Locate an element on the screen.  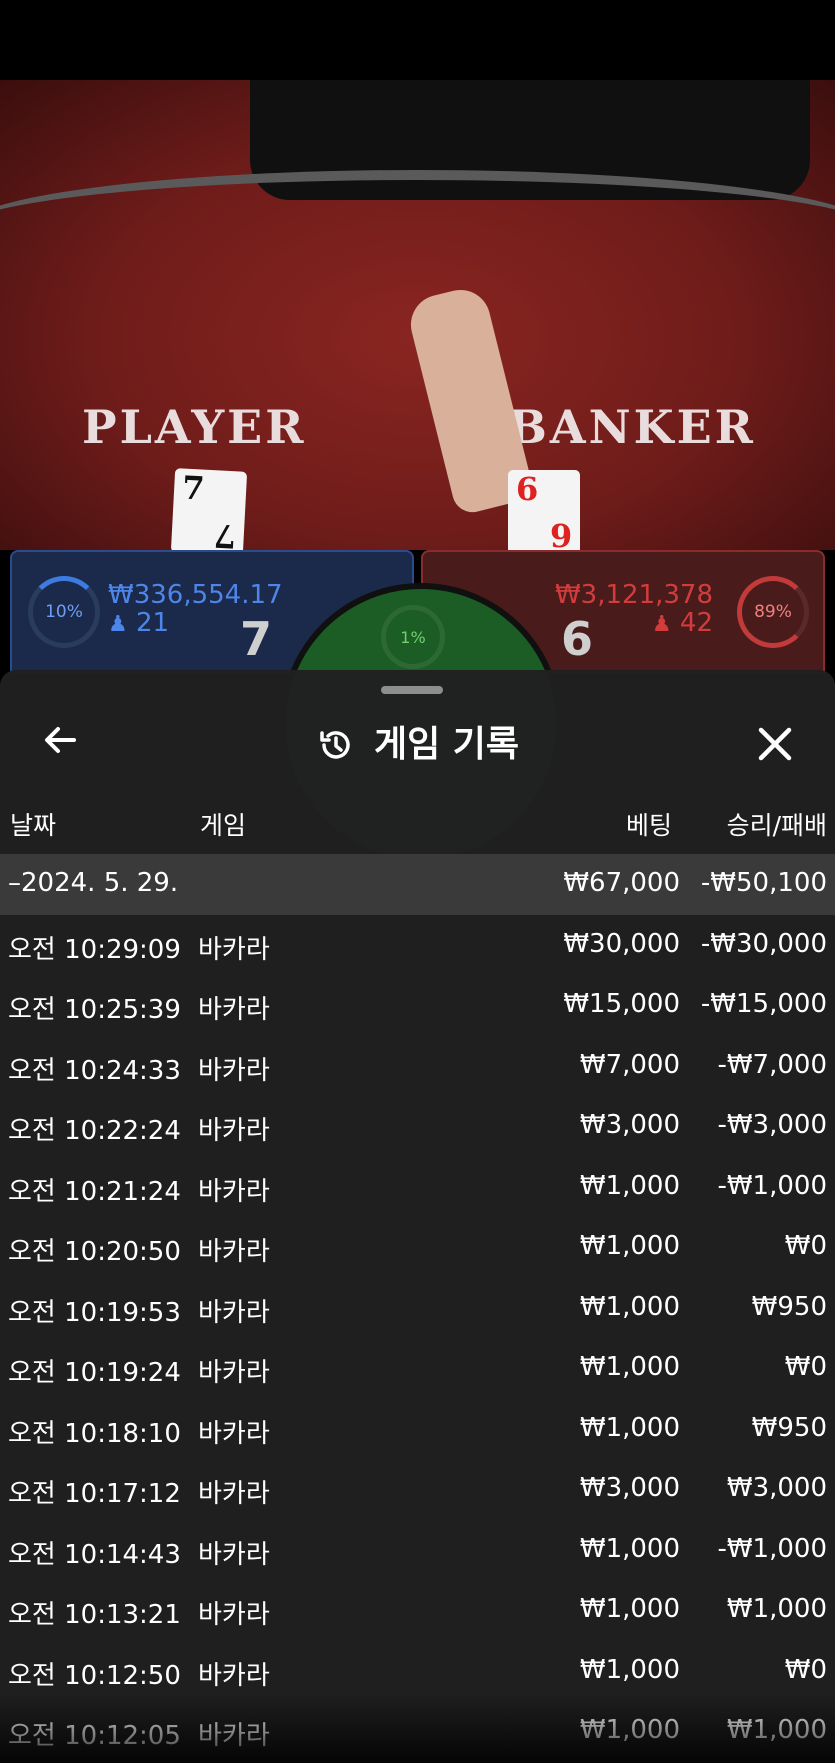
history-row-result: -₩15,000 is located at coordinates (763, 1004).